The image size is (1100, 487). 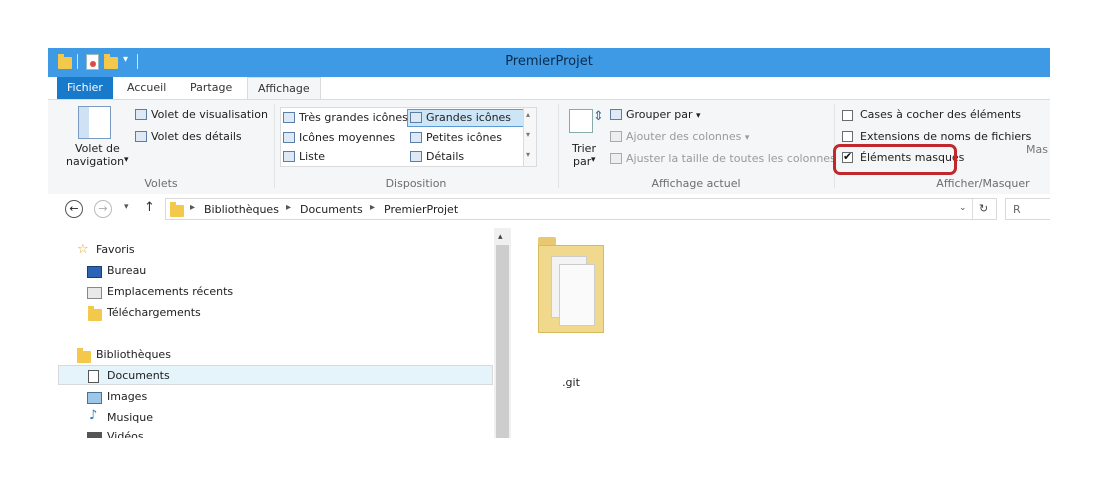 What do you see at coordinates (502, 341) in the screenshot?
I see `nav-scroll-thumb` at bounding box center [502, 341].